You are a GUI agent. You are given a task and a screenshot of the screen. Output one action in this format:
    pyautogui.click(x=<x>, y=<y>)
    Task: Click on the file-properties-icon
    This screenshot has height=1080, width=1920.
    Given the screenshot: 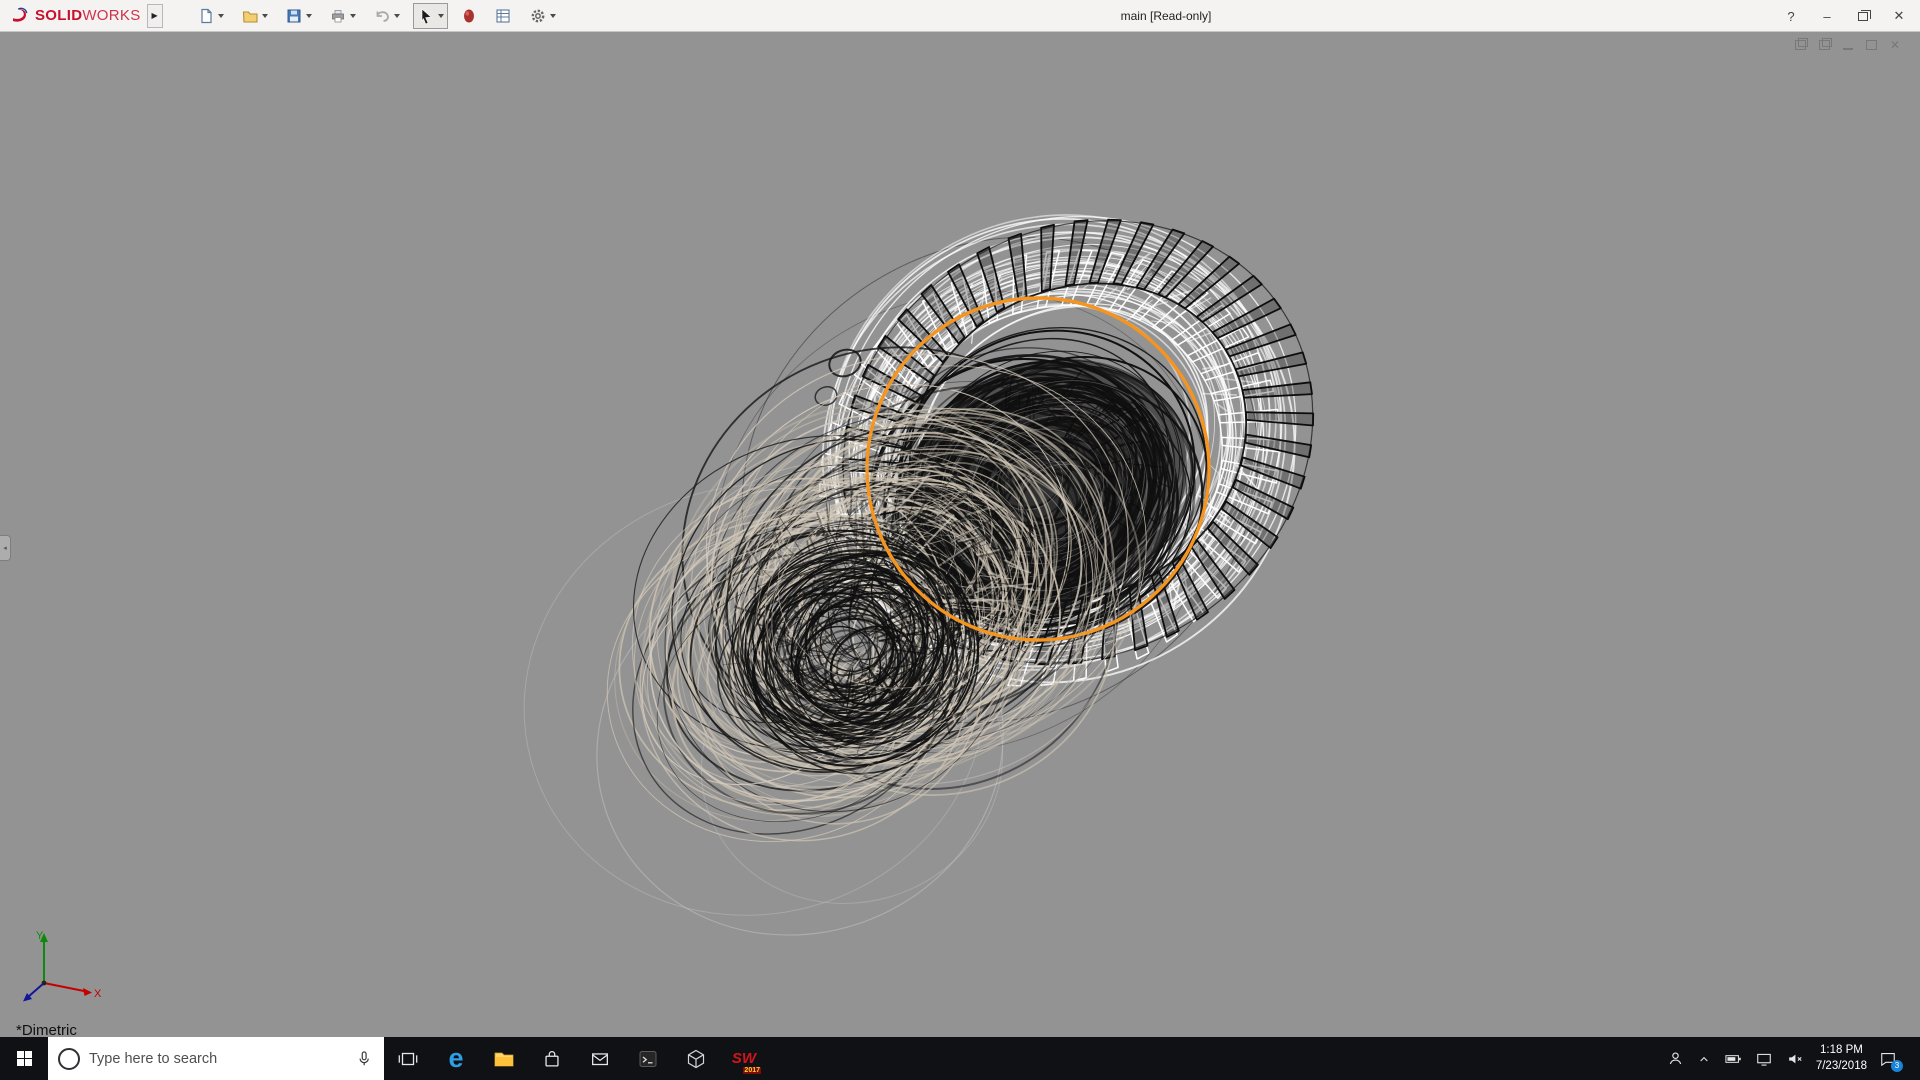 What is the action you would take?
    pyautogui.click(x=502, y=15)
    